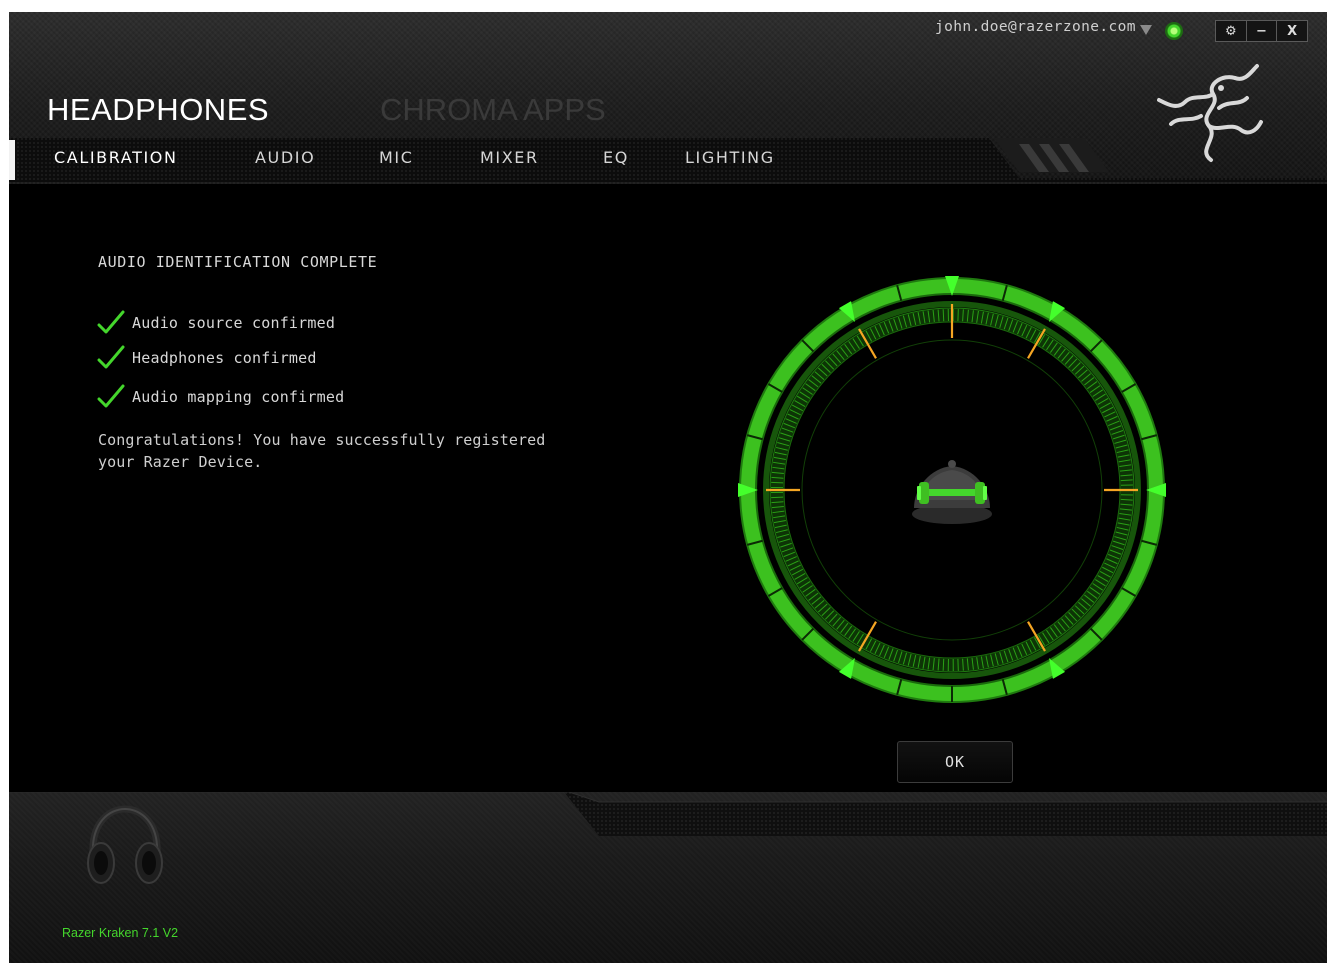 The width and height of the screenshot is (1329, 963). What do you see at coordinates (1035, 27) in the screenshot?
I see `account-email: john.doe@razerzone.com` at bounding box center [1035, 27].